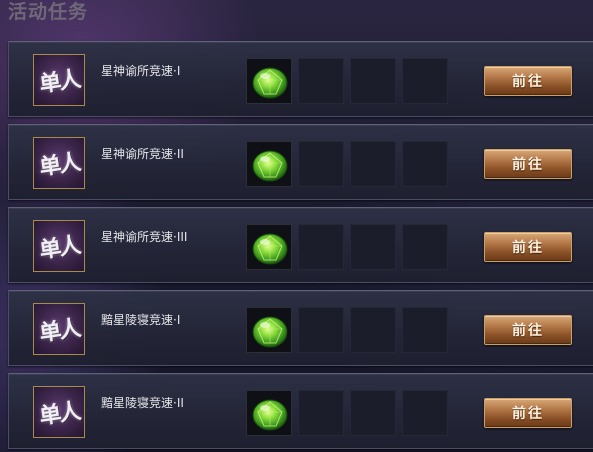 This screenshot has width=593, height=452. I want to click on task-name: 星神谕所竞速·I, so click(141, 71).